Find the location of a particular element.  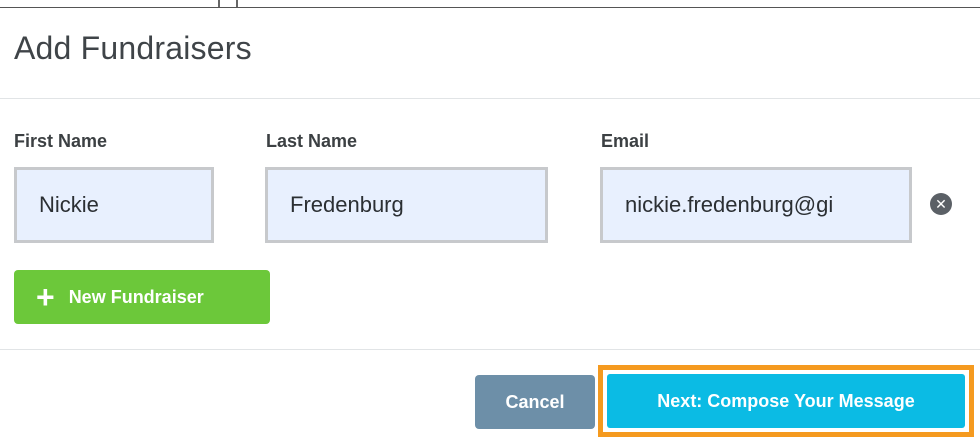

footer-divider is located at coordinates (490, 349).